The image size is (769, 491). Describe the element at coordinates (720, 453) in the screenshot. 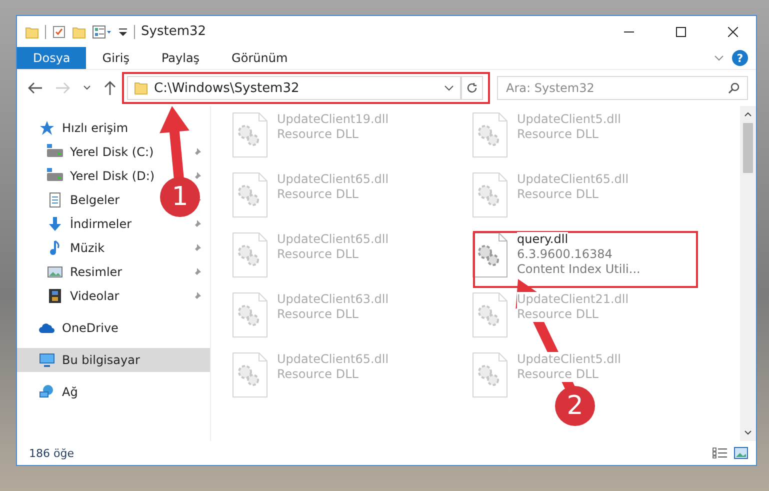

I see `details-view-icon` at that location.